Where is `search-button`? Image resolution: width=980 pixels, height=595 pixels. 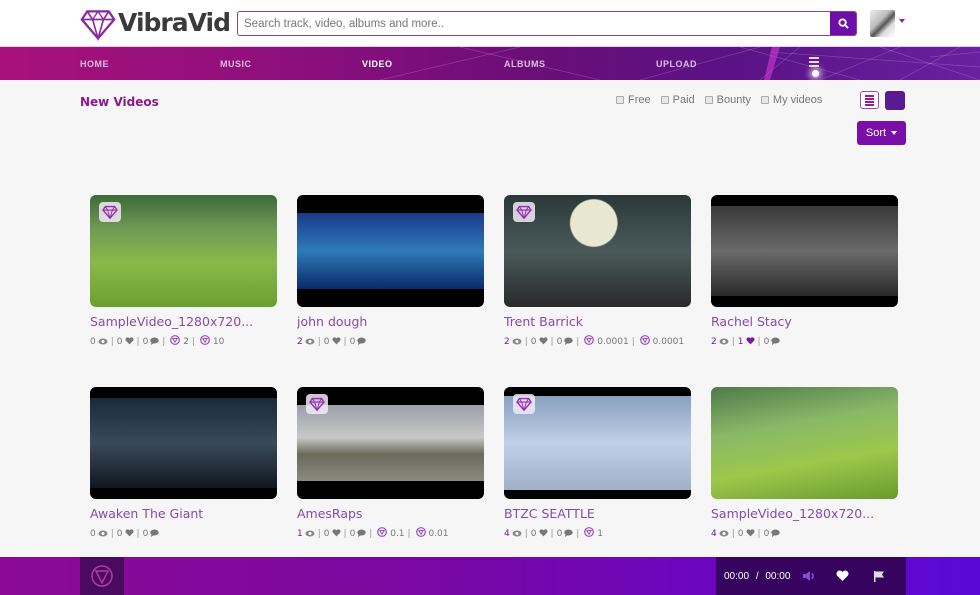
search-button is located at coordinates (843, 23).